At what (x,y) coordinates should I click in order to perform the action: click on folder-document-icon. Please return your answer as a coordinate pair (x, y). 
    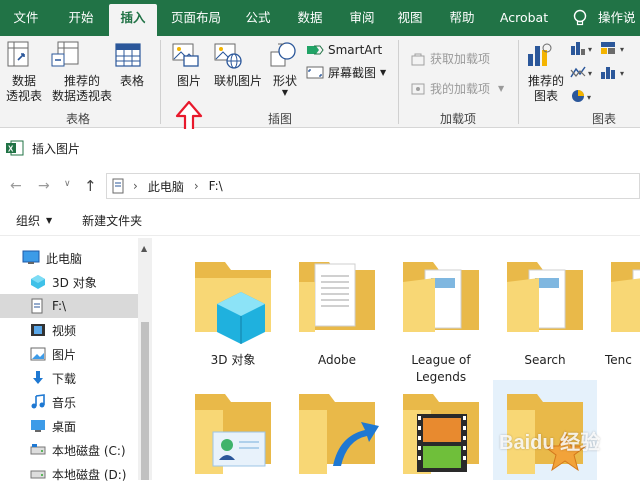
    Looking at the image, I should click on (337, 298).